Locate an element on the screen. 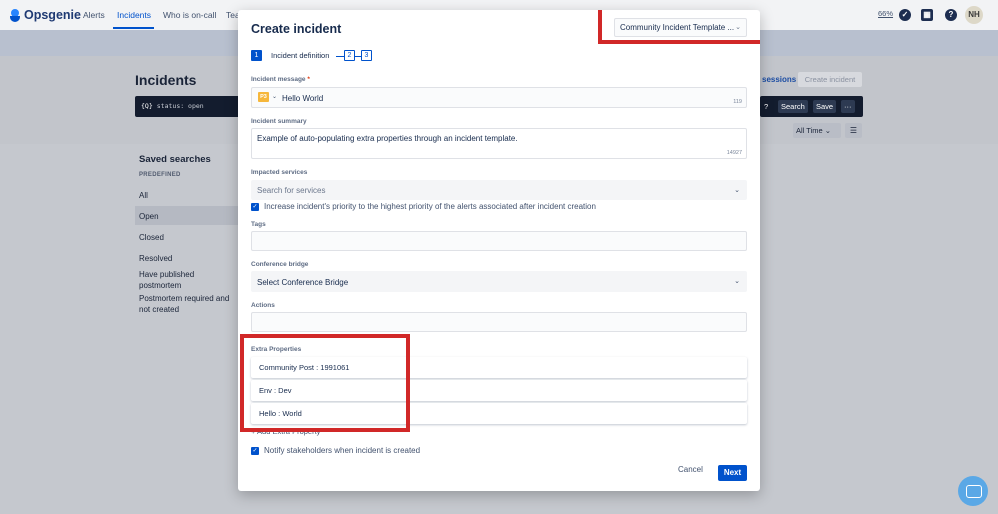 This screenshot has width=998, height=514. help-icon: ? is located at coordinates (951, 15).